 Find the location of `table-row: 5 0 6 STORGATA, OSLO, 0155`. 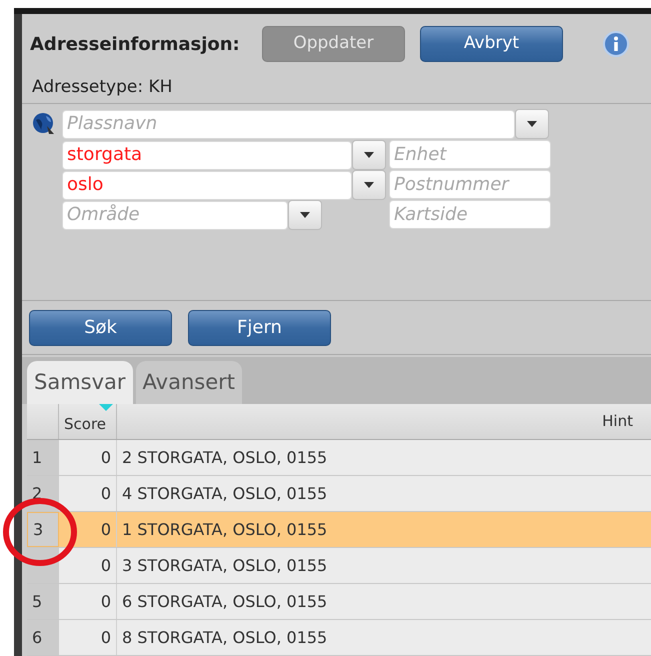

table-row: 5 0 6 STORGATA, OSLO, 0155 is located at coordinates (339, 602).